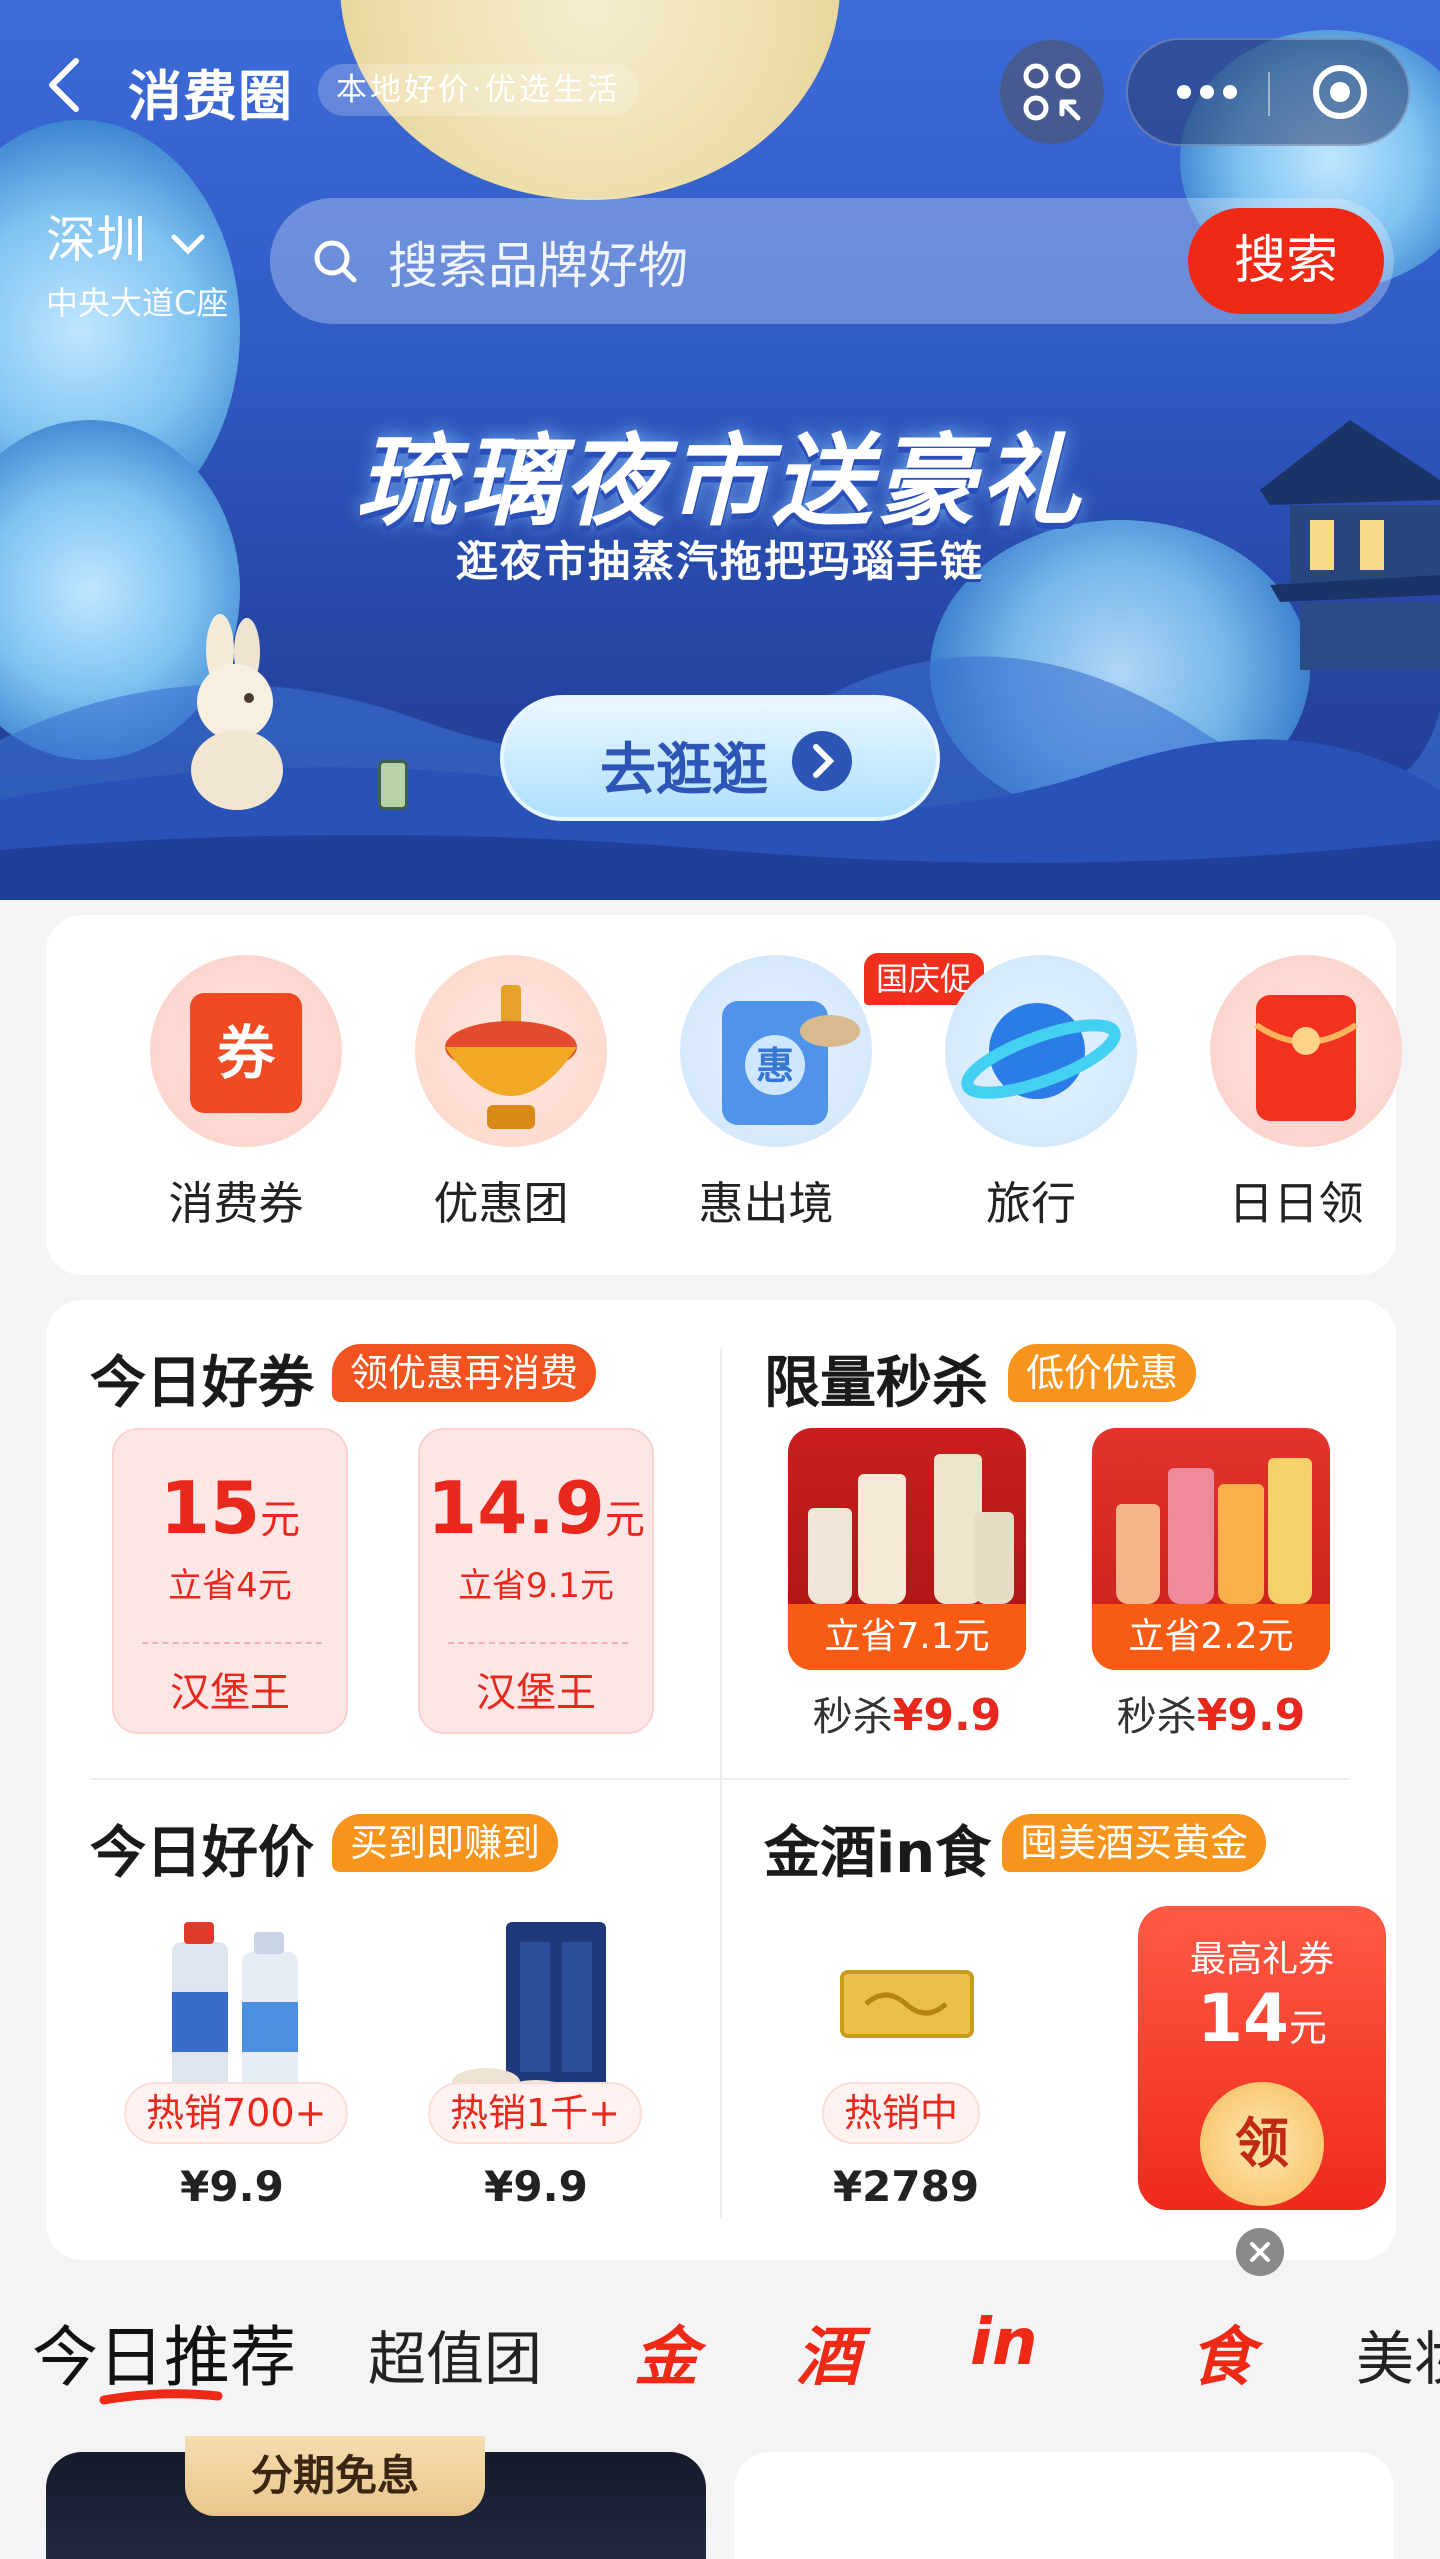 The image size is (1440, 2559). Describe the element at coordinates (1286, 261) in the screenshot. I see `search-button: 搜索` at that location.